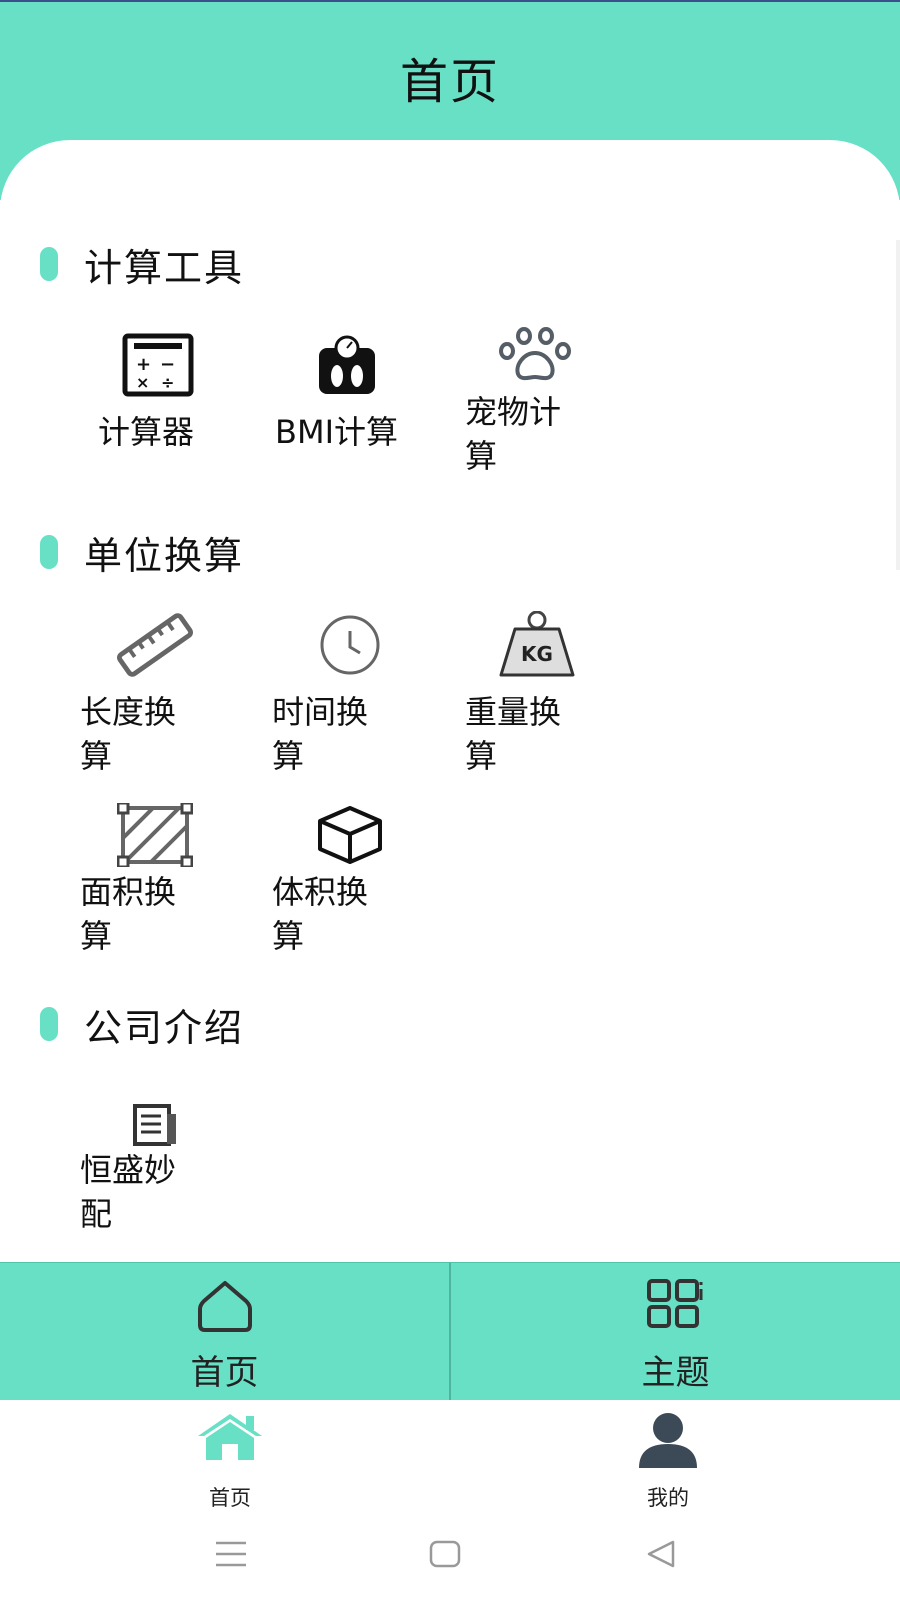  What do you see at coordinates (675, 1373) in the screenshot?
I see `tab-label: 主题` at bounding box center [675, 1373].